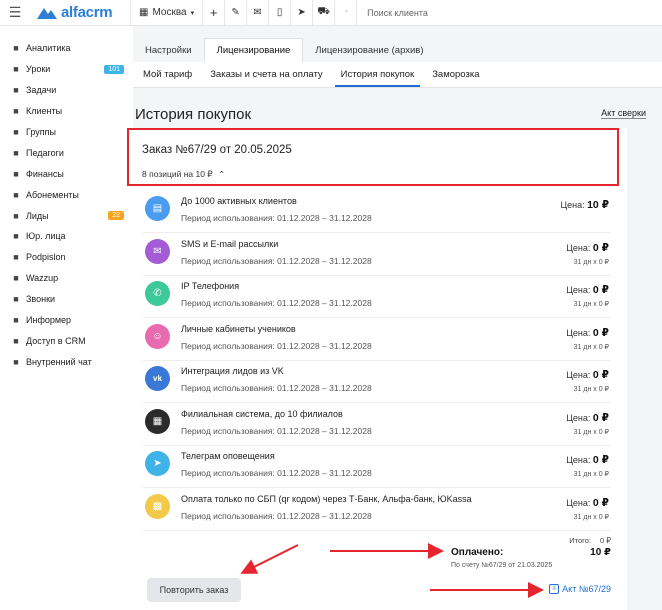  I want to click on page-title: История покупок, so click(193, 114).